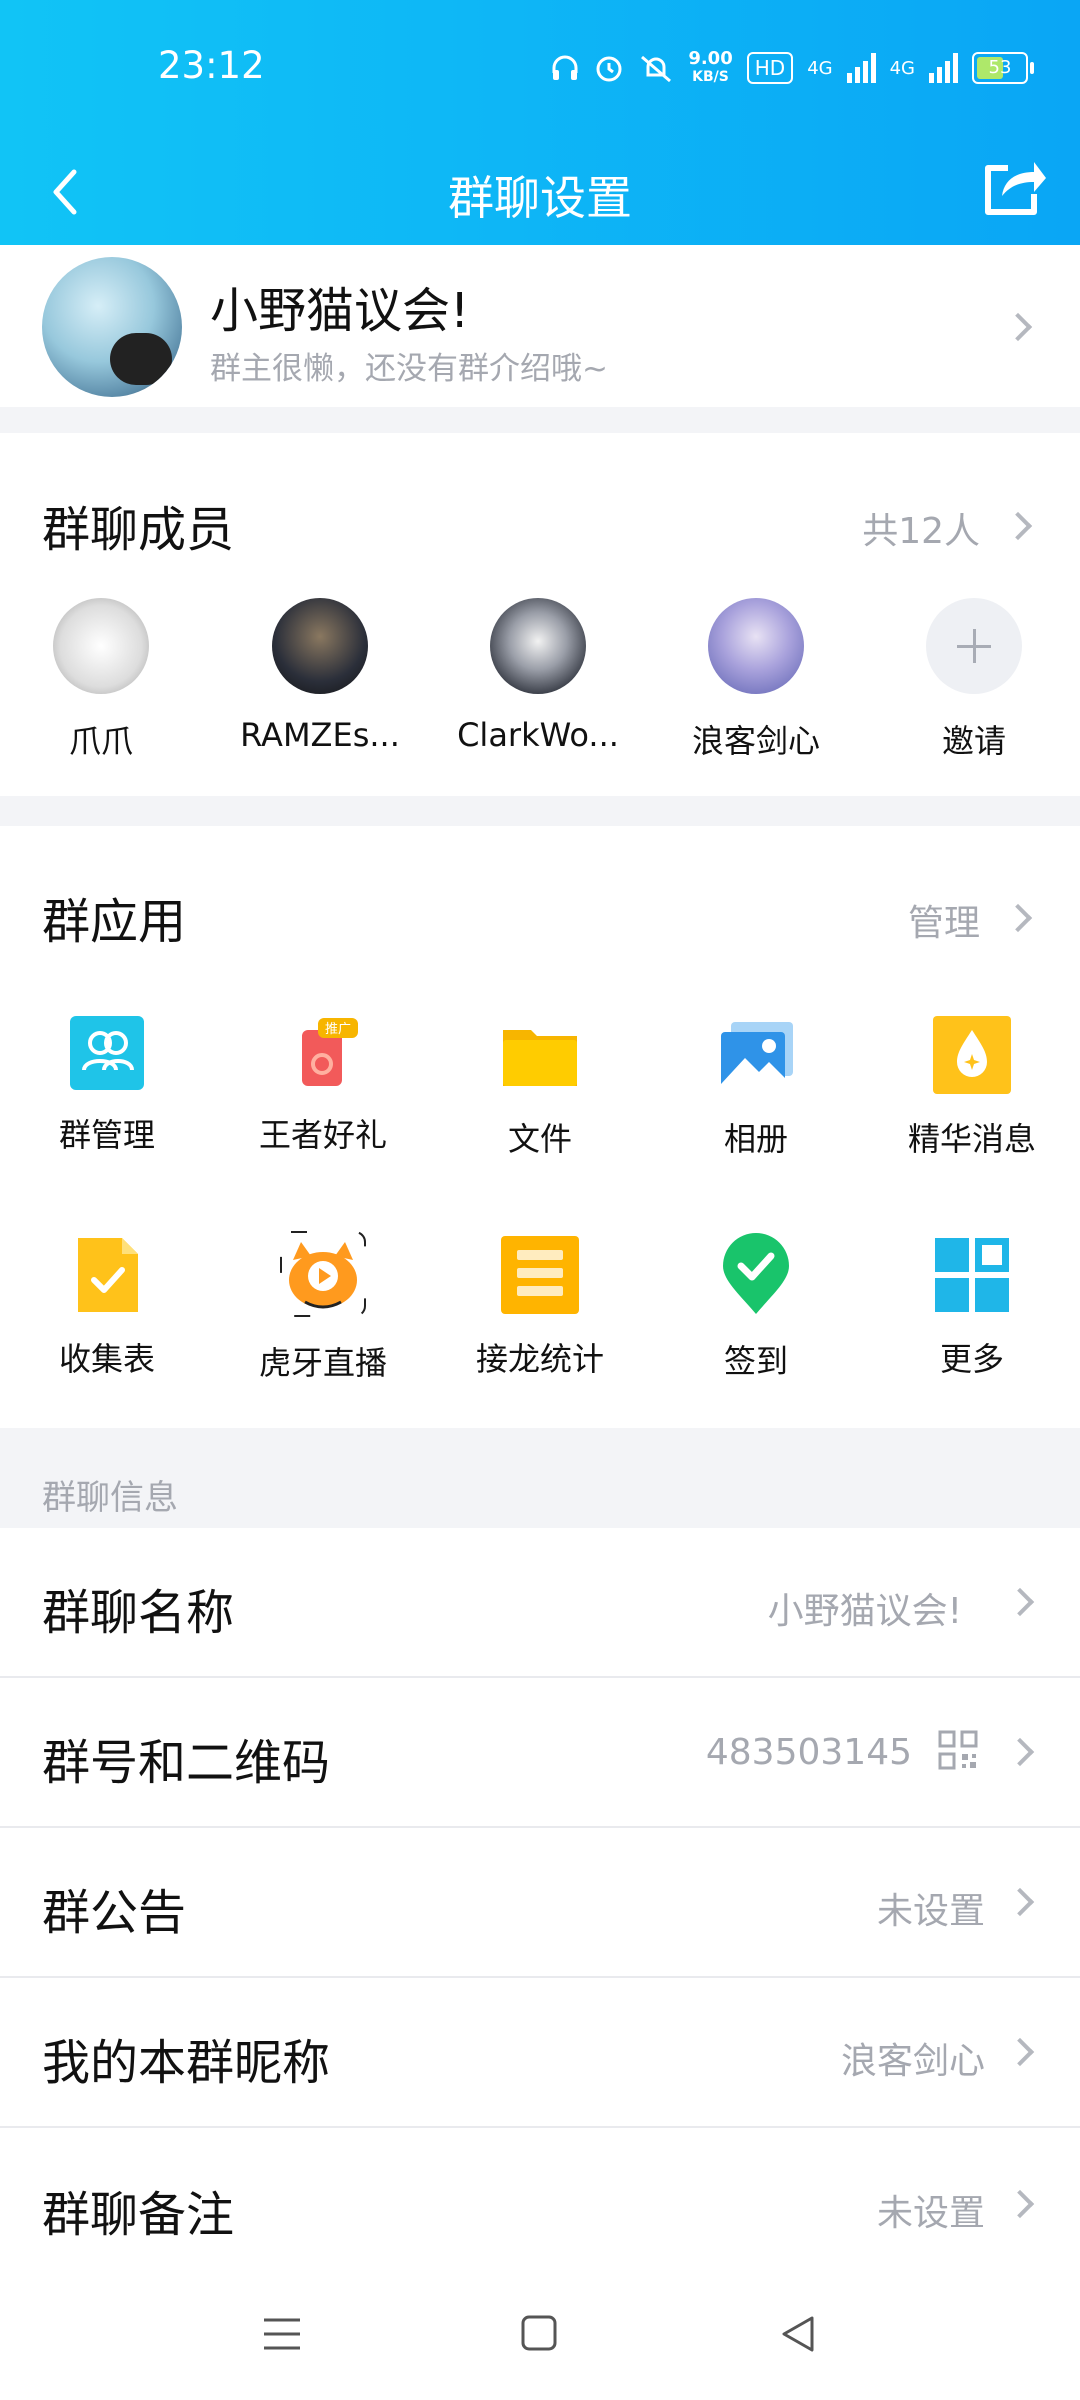 The width and height of the screenshot is (1080, 2400). Describe the element at coordinates (1013, 185) in the screenshot. I see `share-icon` at that location.